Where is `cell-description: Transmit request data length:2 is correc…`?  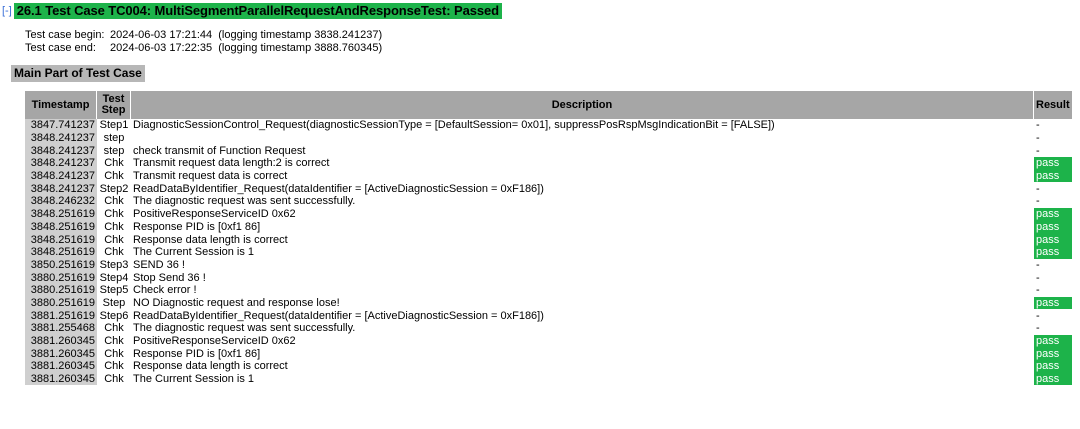
cell-description: Transmit request data length:2 is correc… is located at coordinates (231, 163).